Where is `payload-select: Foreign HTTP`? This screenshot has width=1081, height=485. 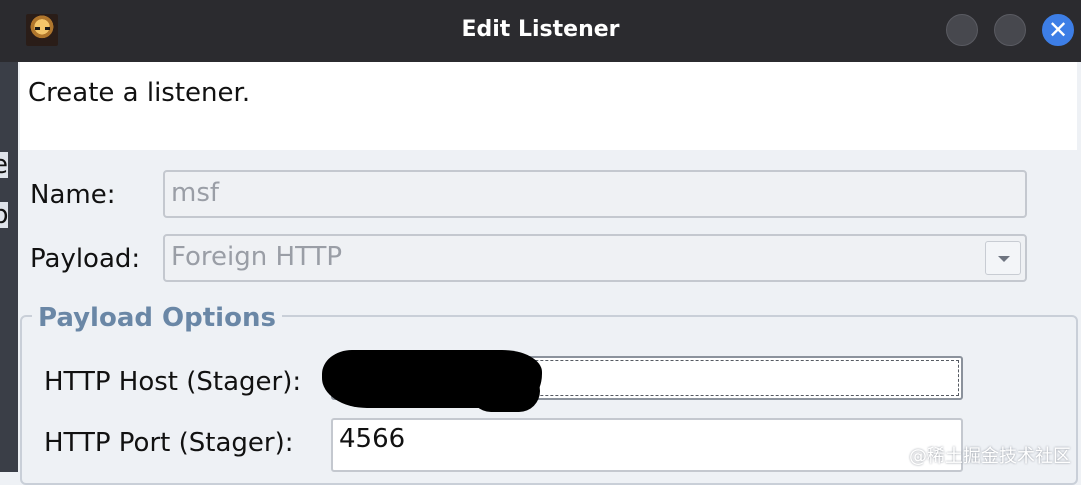 payload-select: Foreign HTTP is located at coordinates (595, 258).